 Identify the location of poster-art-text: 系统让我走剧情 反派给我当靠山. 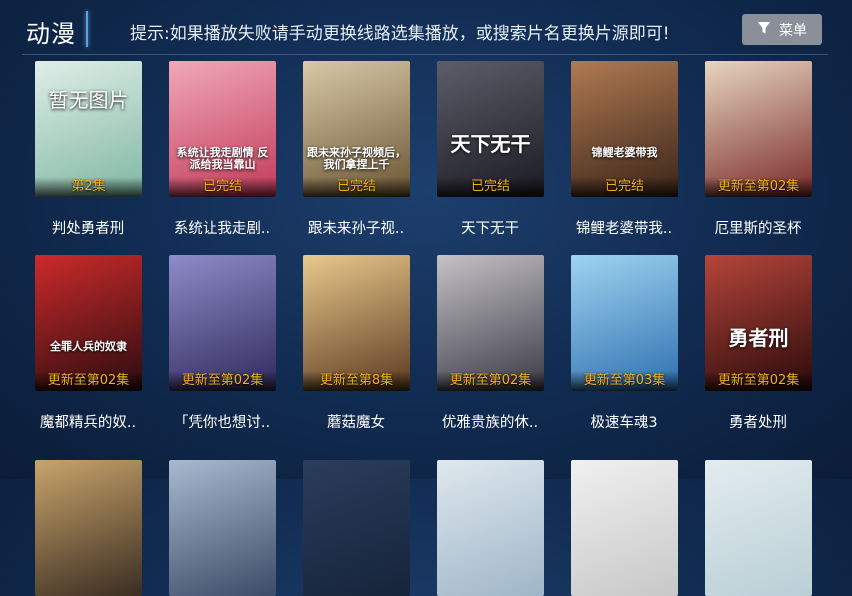
(222, 159).